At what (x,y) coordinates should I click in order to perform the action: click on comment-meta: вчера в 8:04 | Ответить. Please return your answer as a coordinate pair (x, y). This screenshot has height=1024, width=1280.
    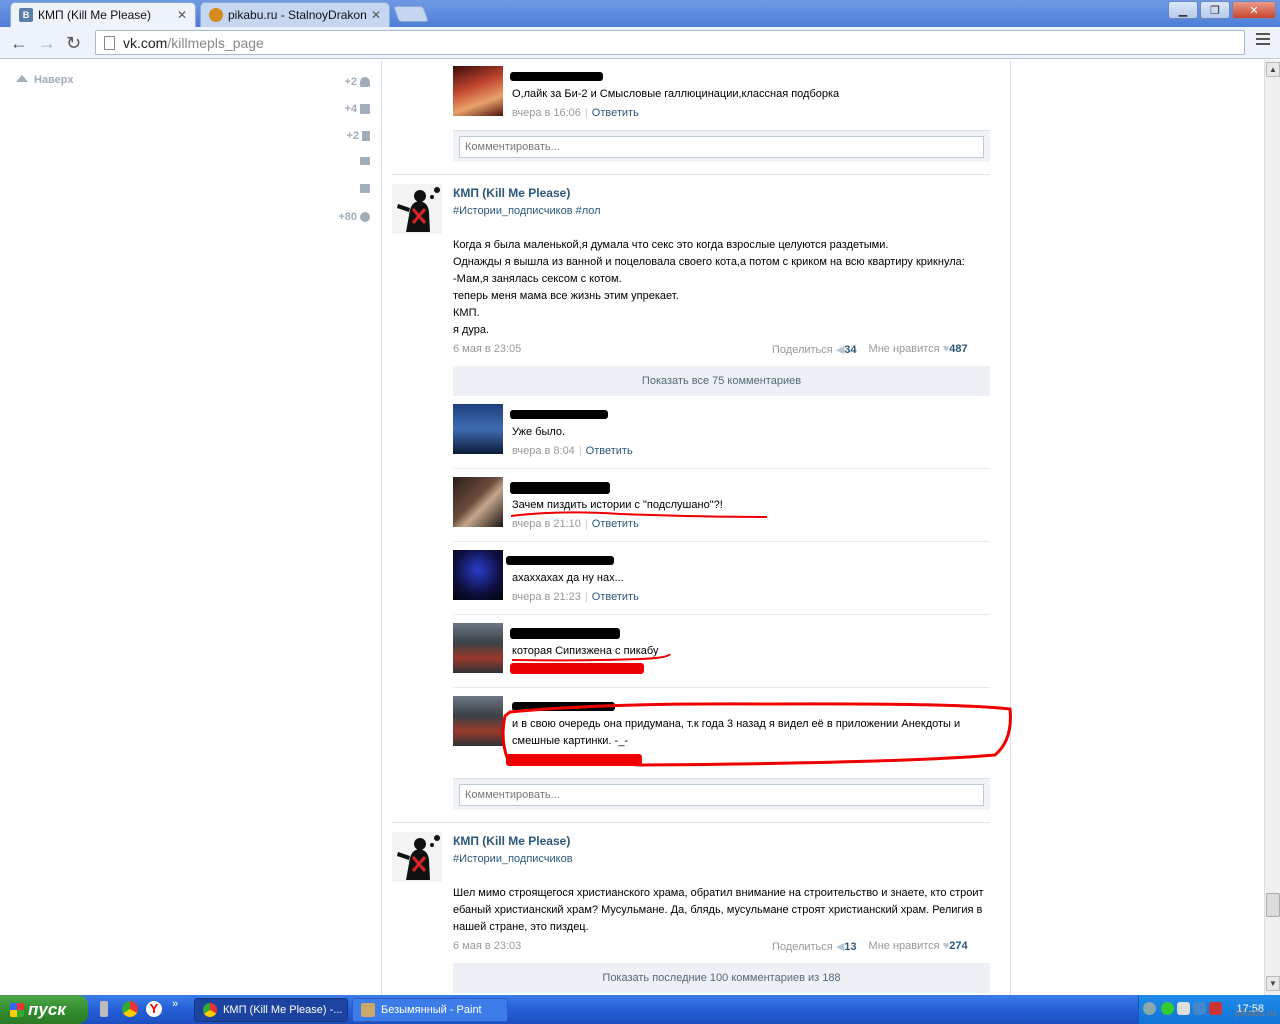
    Looking at the image, I should click on (572, 451).